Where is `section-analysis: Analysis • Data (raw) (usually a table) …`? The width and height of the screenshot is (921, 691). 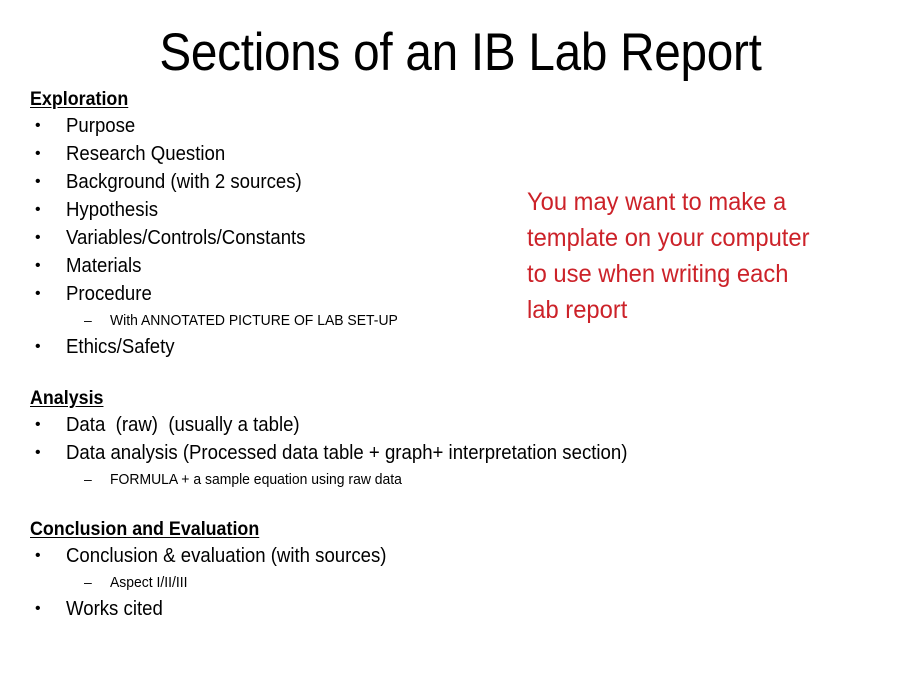 section-analysis: Analysis • Data (raw) (usually a table) … is located at coordinates (400, 439).